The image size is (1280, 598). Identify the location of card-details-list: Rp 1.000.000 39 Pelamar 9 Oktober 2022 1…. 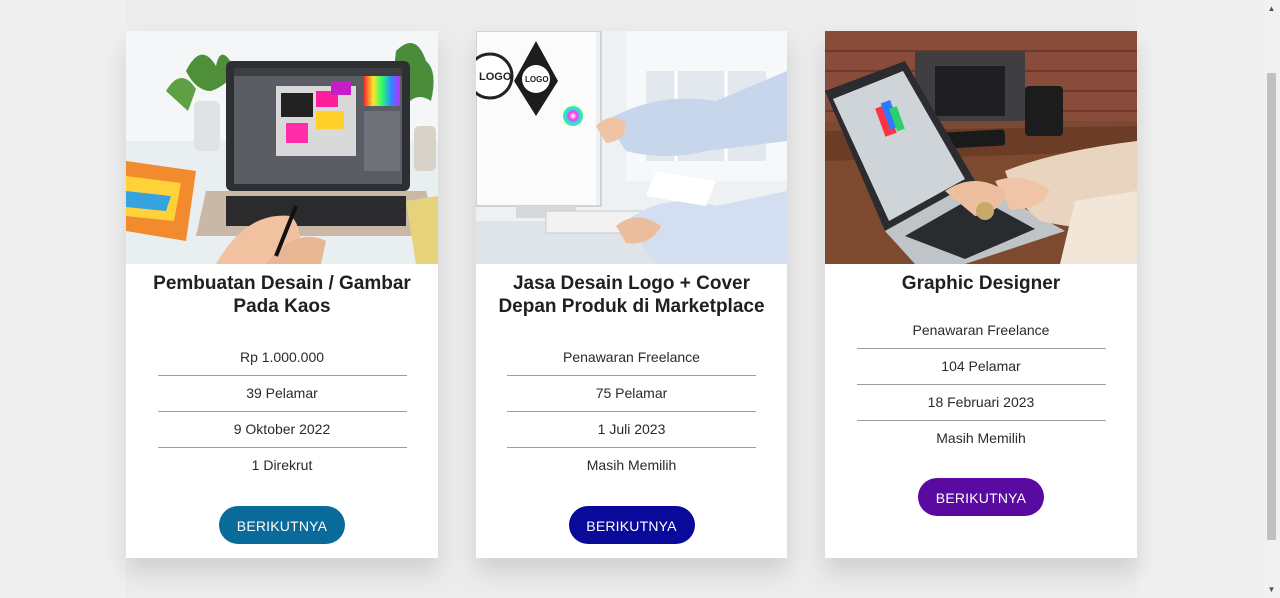
(282, 411).